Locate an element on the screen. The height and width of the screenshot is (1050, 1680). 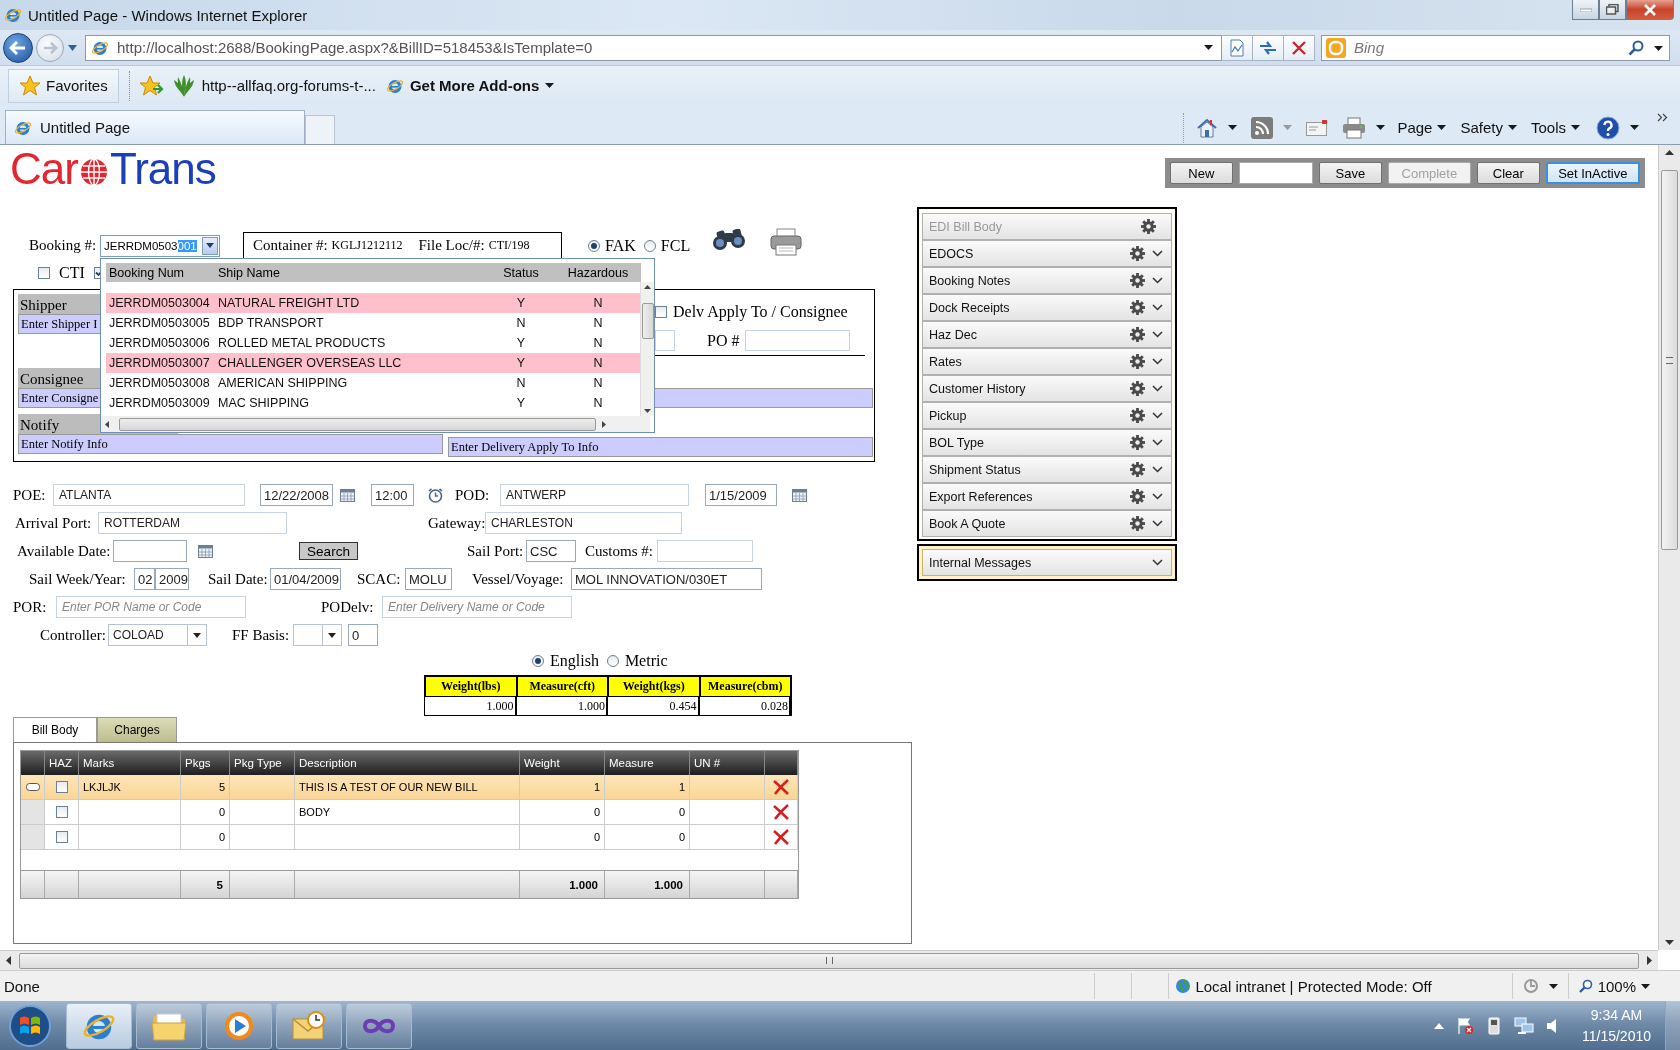
year-field: 2009 is located at coordinates (172, 579).